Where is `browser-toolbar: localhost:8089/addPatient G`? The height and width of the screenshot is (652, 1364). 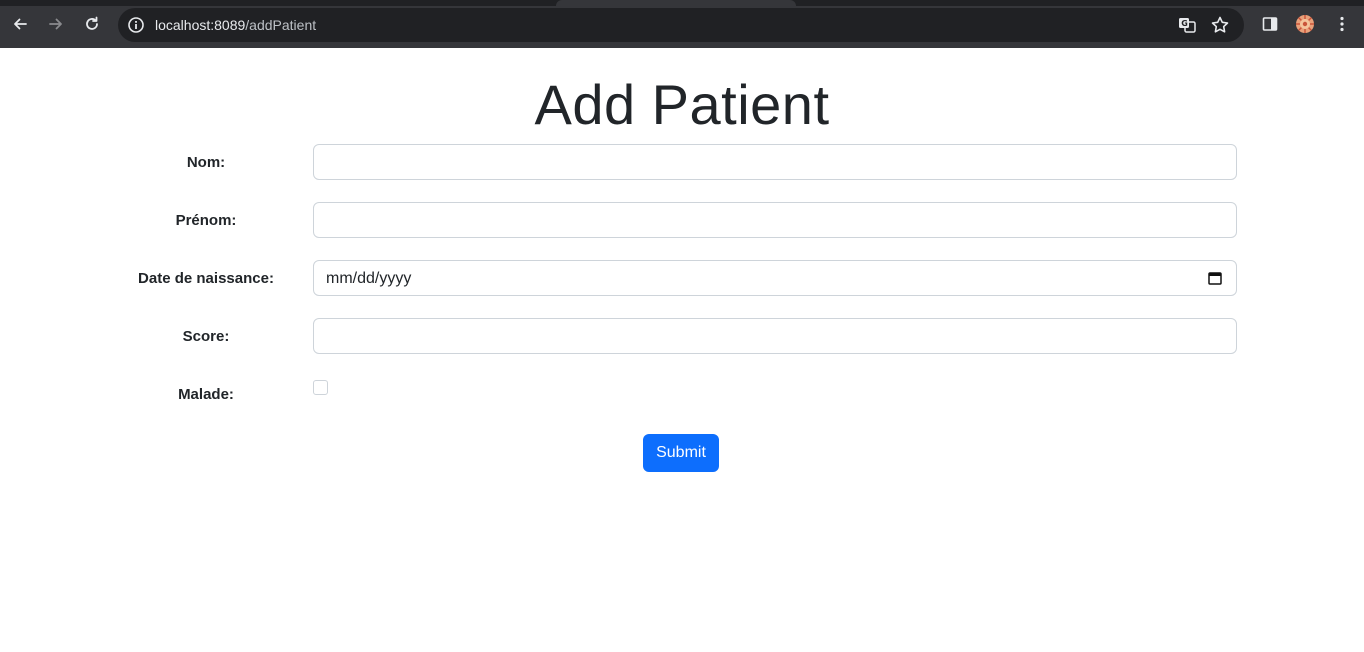
browser-toolbar: localhost:8089/addPatient G is located at coordinates (682, 24).